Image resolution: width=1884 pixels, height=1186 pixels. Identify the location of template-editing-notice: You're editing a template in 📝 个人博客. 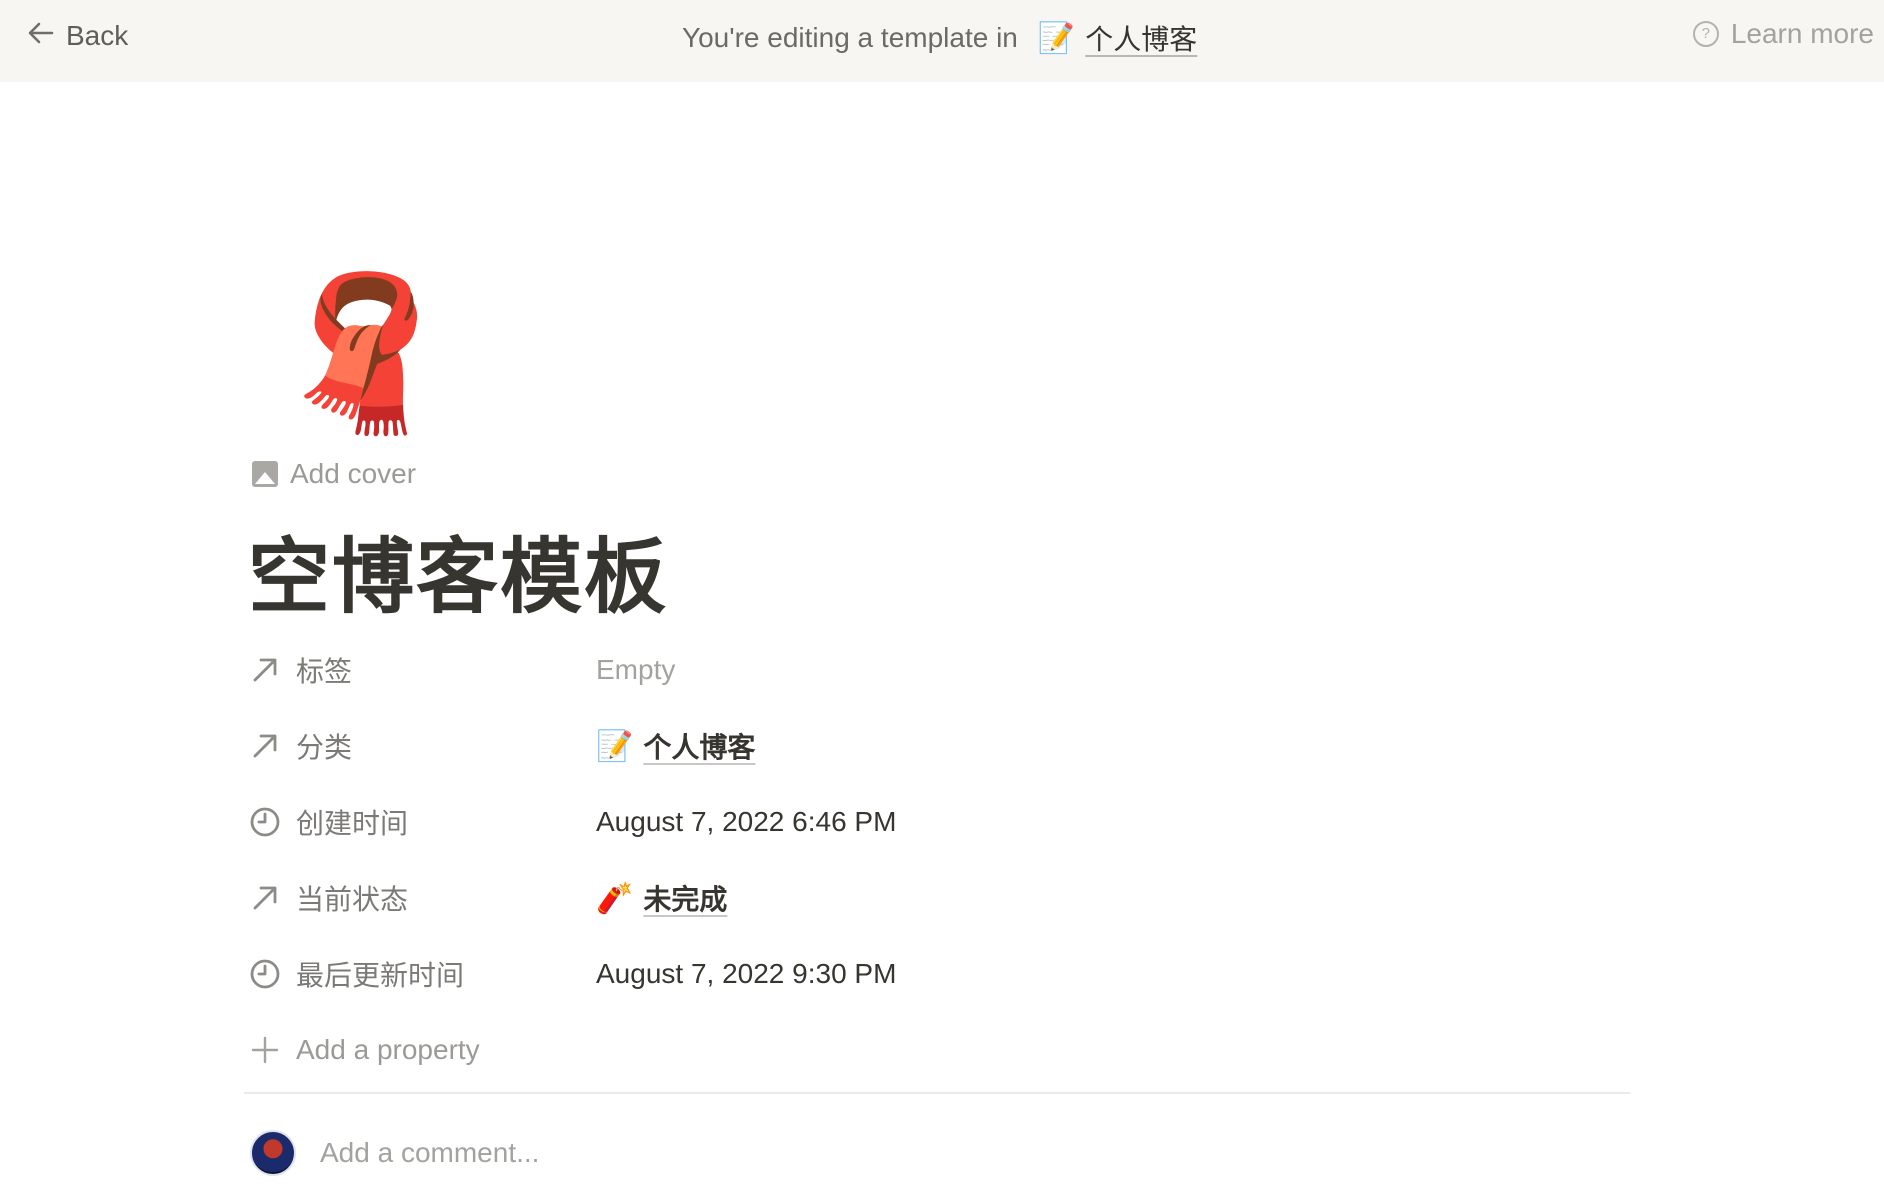
(939, 38).